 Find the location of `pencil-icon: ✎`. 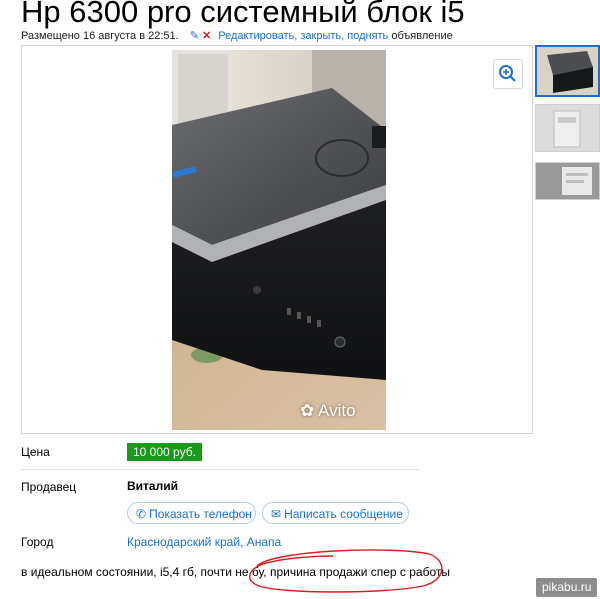

pencil-icon: ✎ is located at coordinates (194, 36).